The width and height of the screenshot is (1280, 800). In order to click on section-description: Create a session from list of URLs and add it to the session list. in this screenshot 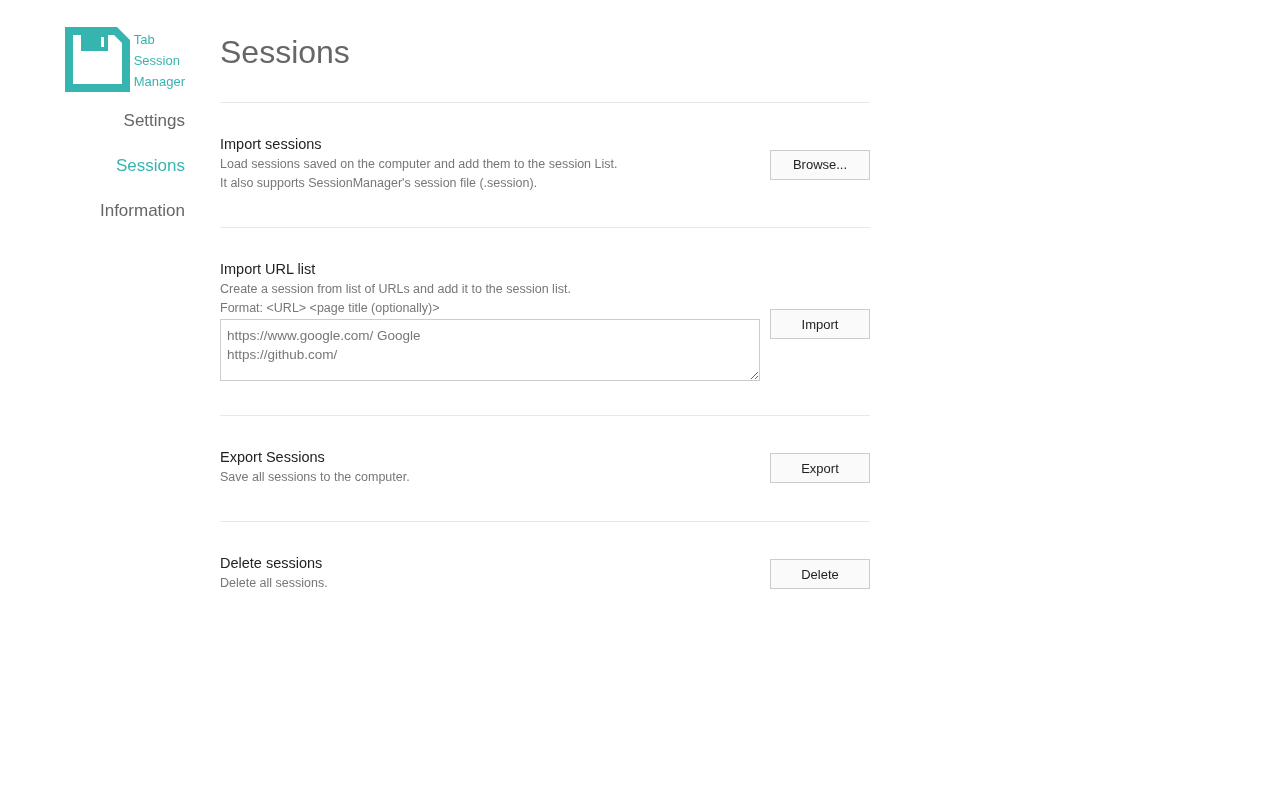, I will do `click(396, 289)`.